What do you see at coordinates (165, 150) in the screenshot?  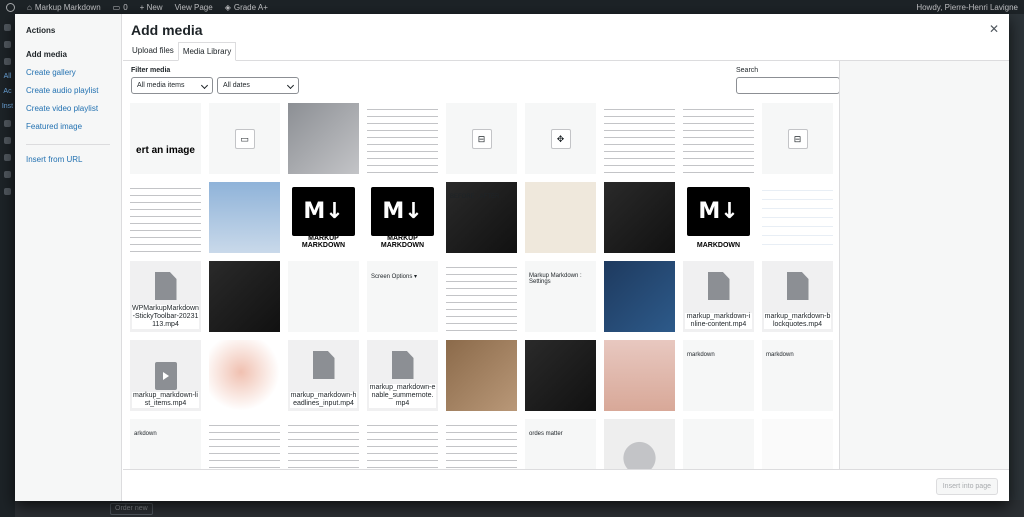 I see `thumbnail-text: ert an image` at bounding box center [165, 150].